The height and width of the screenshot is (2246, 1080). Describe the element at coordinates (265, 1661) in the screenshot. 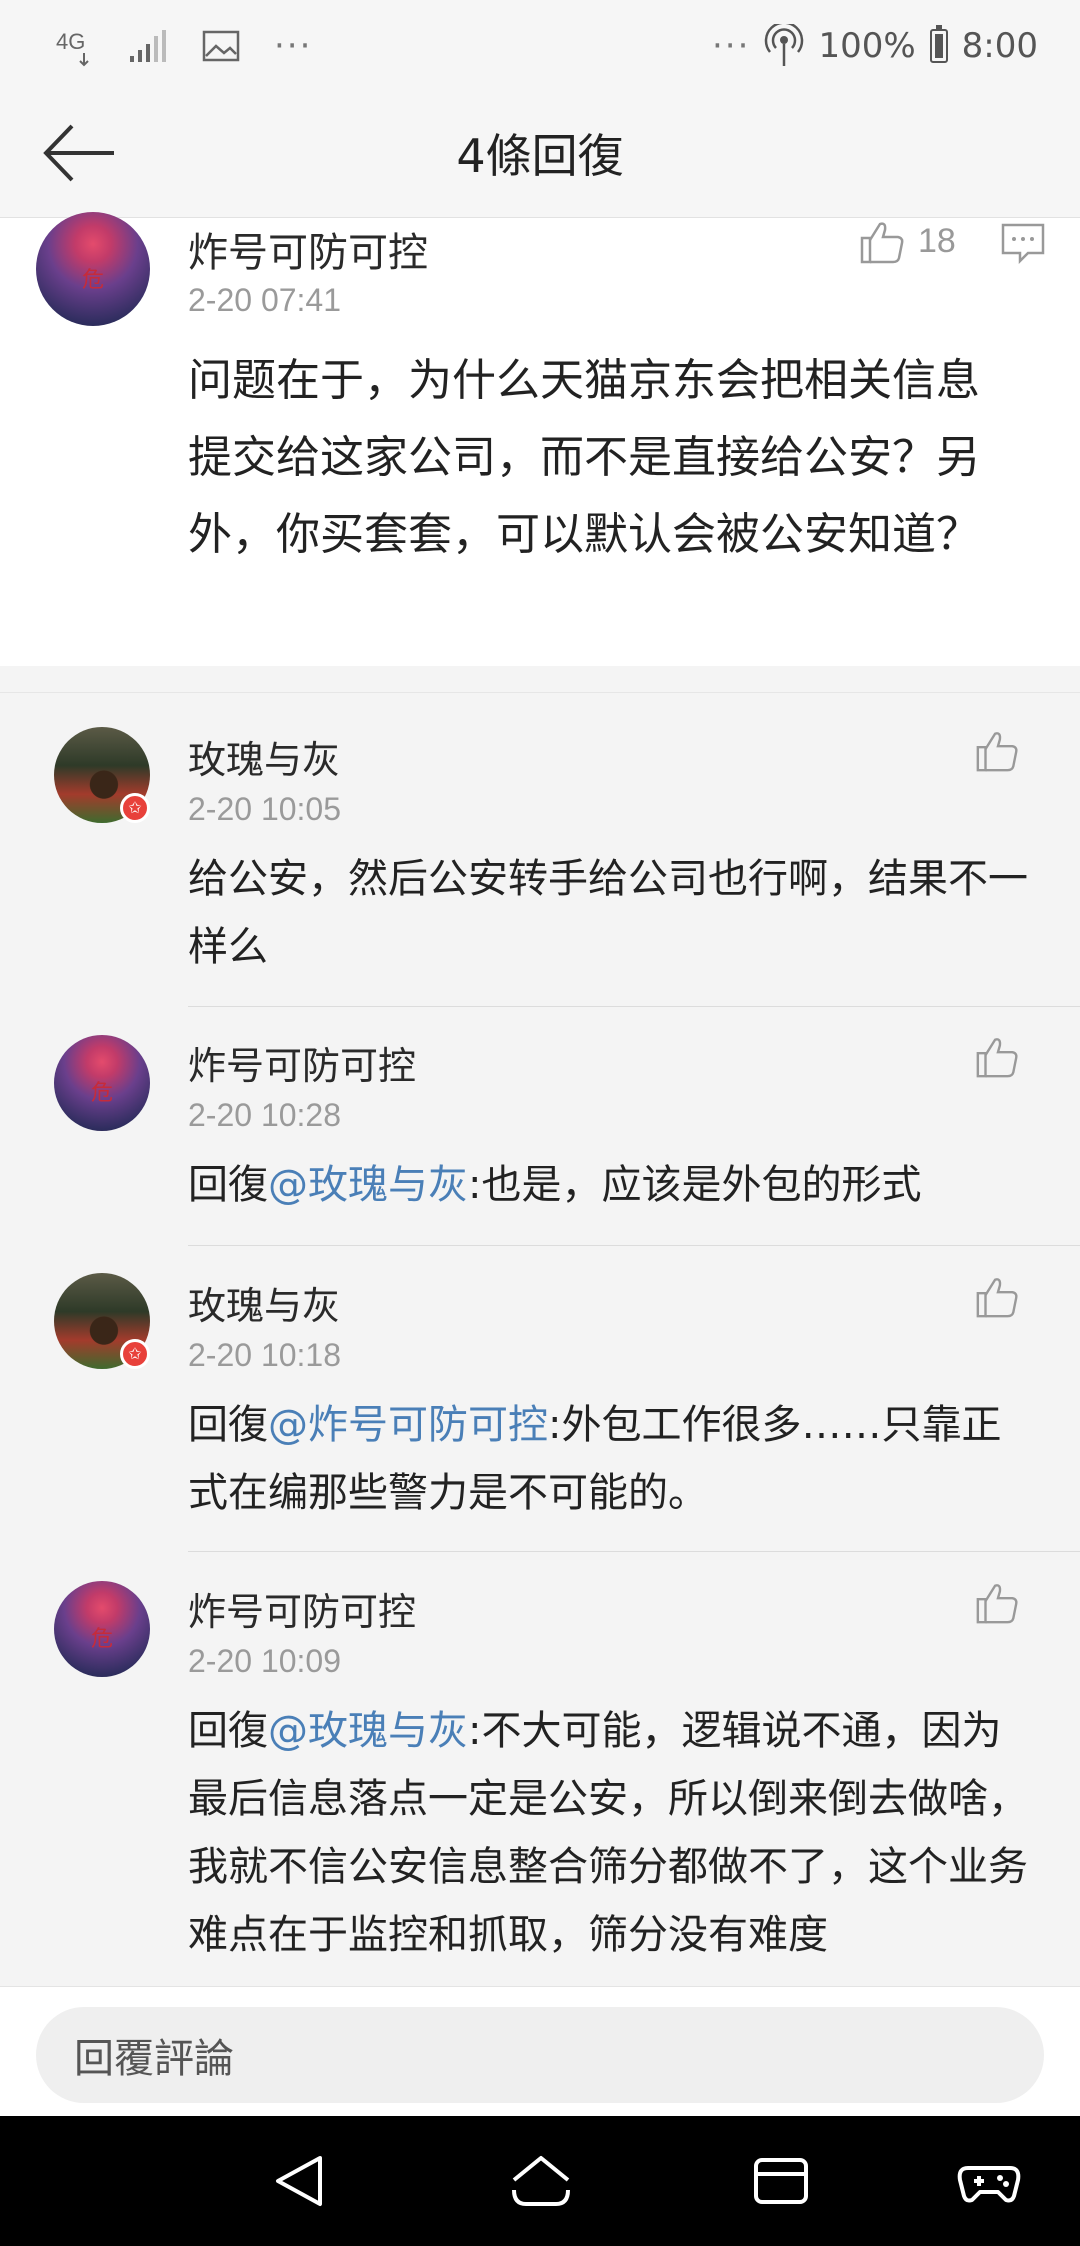

I see `timestamp: 2-20 10:09` at that location.